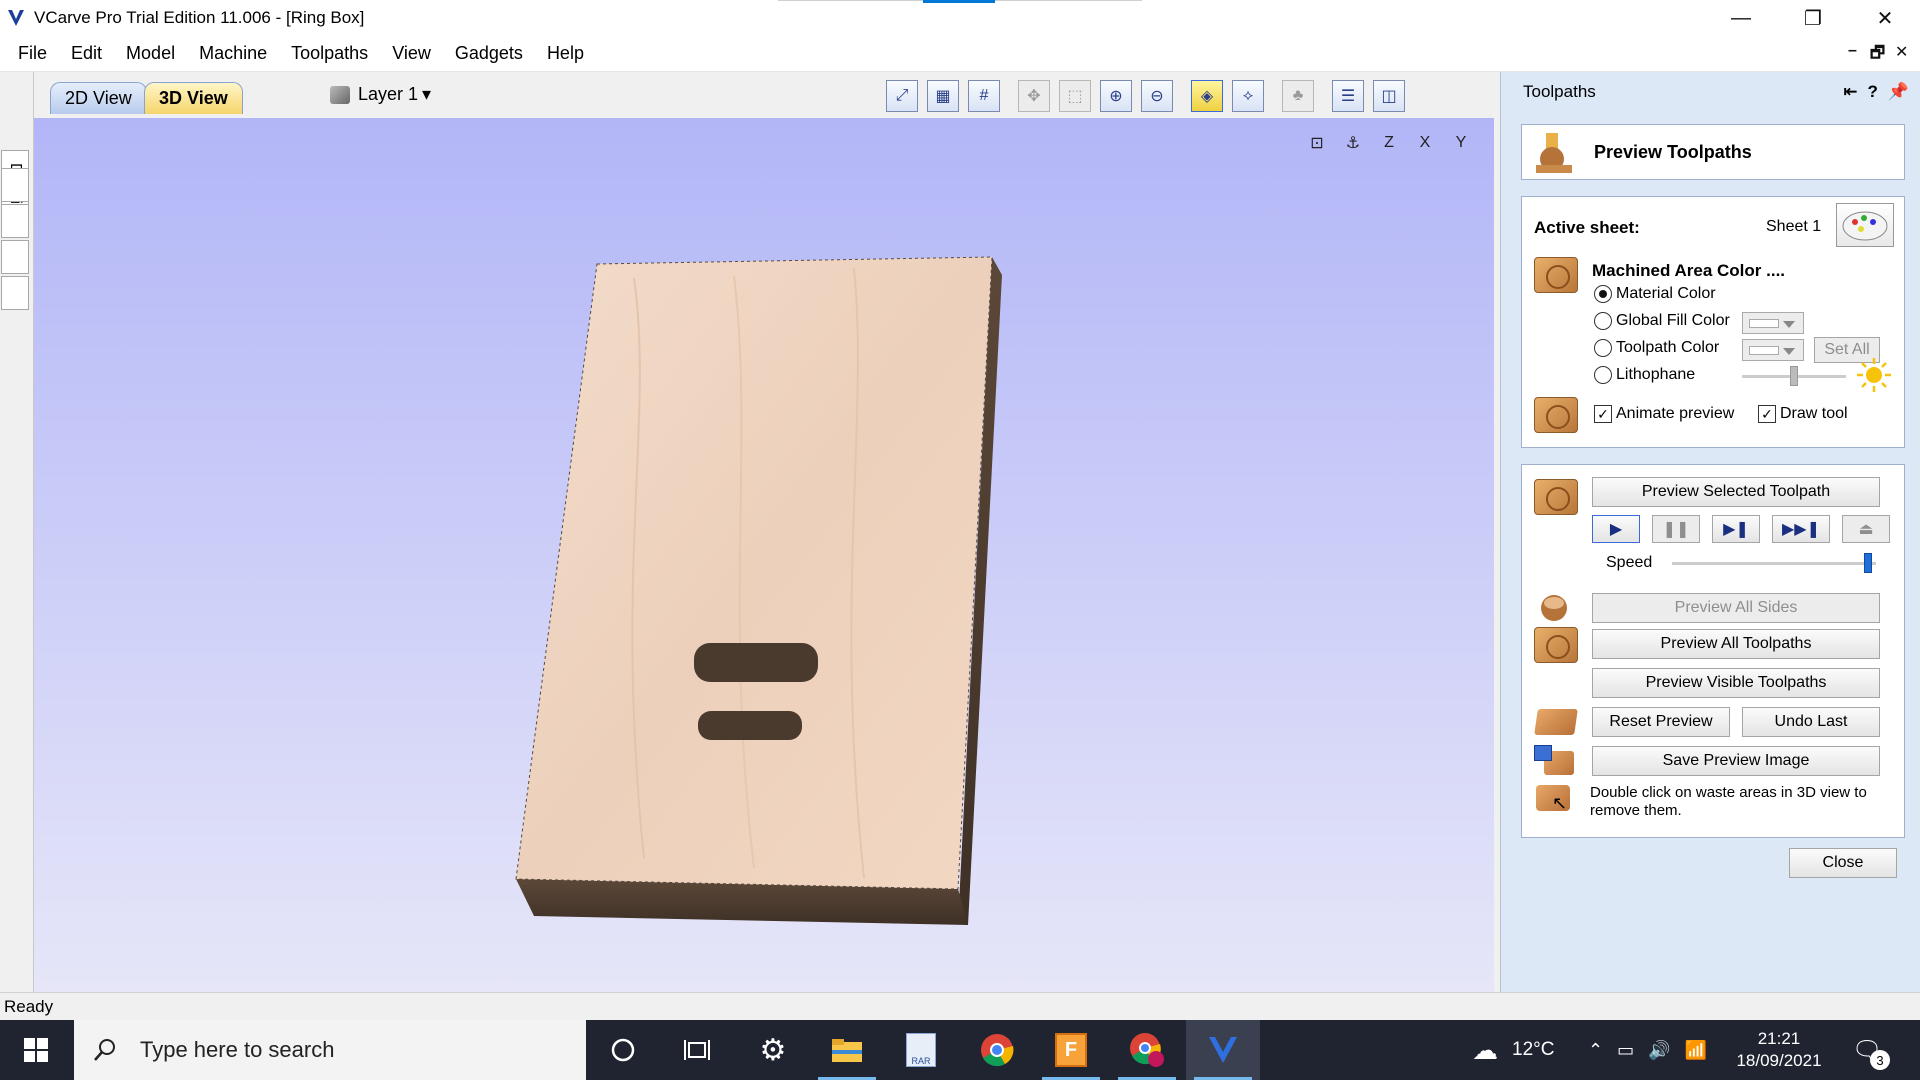 The width and height of the screenshot is (1920, 1080). What do you see at coordinates (1736, 761) in the screenshot?
I see `save-preview-image-button: Save Preview Image` at bounding box center [1736, 761].